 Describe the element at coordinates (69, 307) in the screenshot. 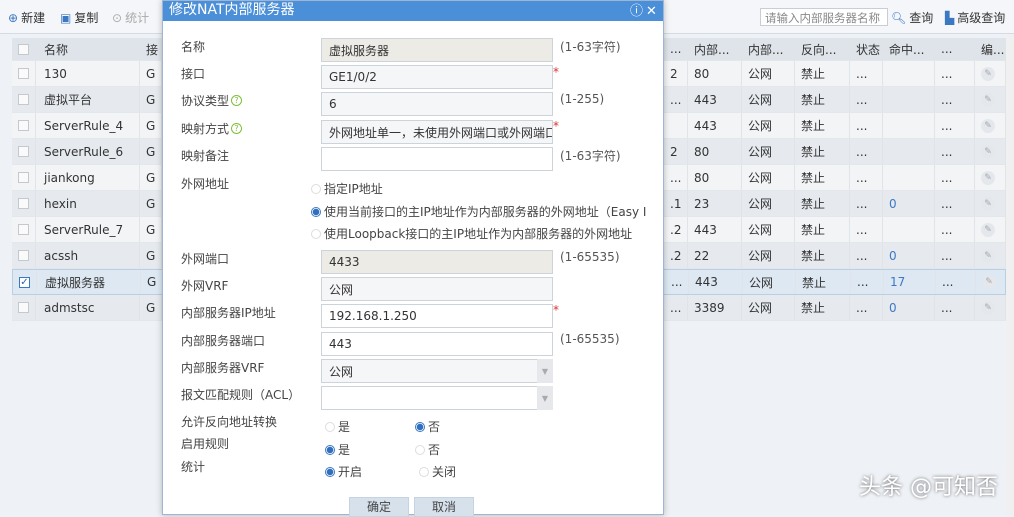

I see `cell-name: admstsc` at that location.